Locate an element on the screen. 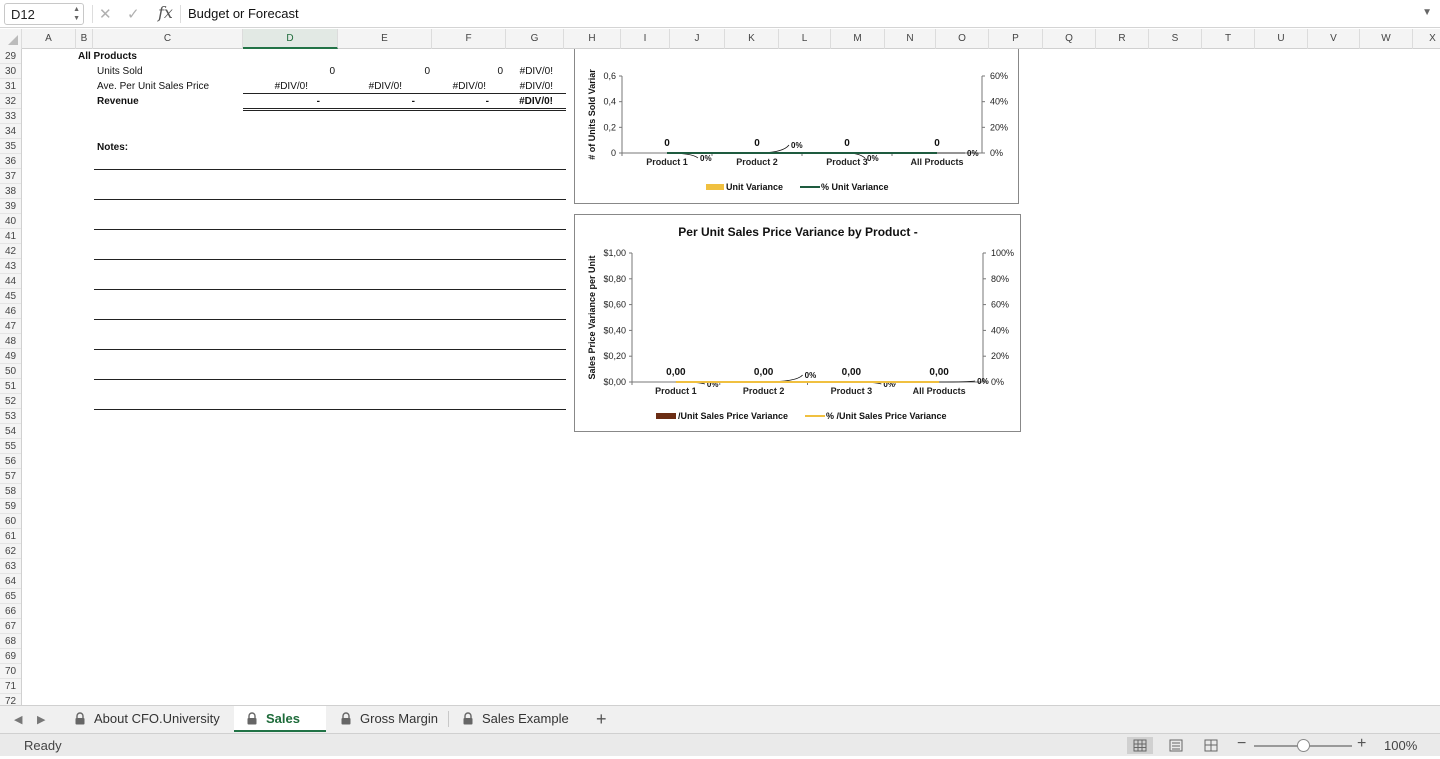 Image resolution: width=1440 pixels, height=759 pixels. zoom-out-button: − is located at coordinates (1241, 744).